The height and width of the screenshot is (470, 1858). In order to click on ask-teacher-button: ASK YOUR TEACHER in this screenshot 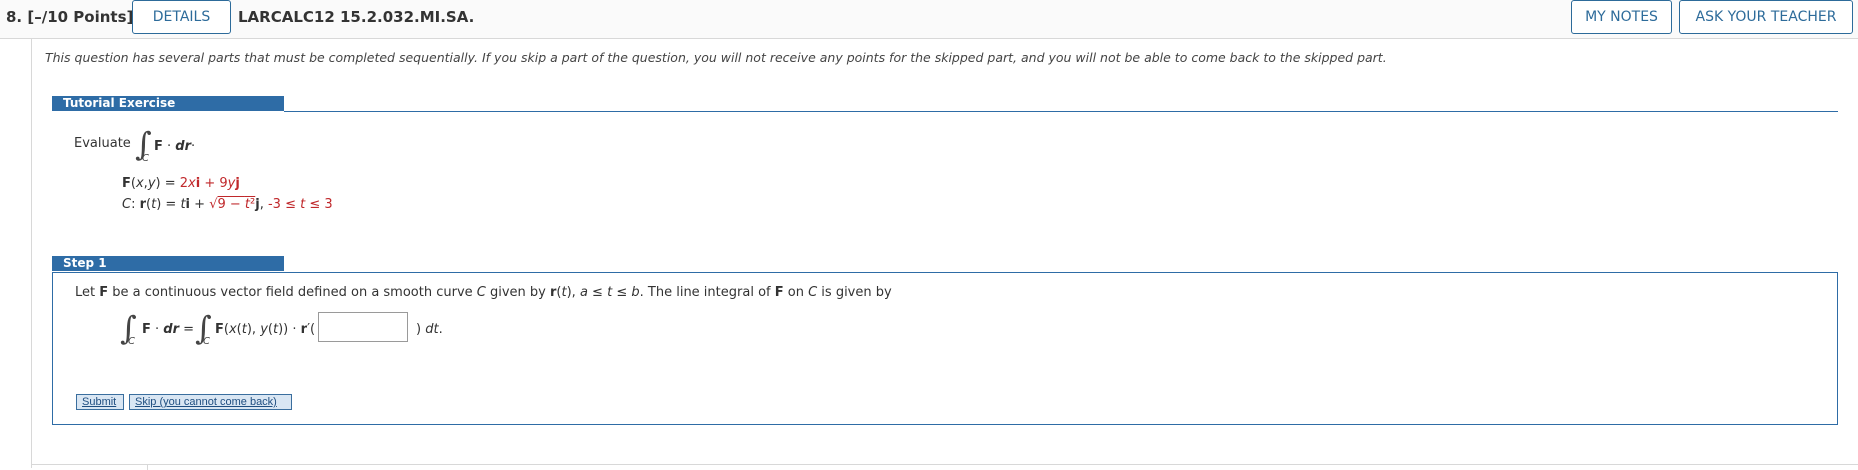, I will do `click(1766, 17)`.